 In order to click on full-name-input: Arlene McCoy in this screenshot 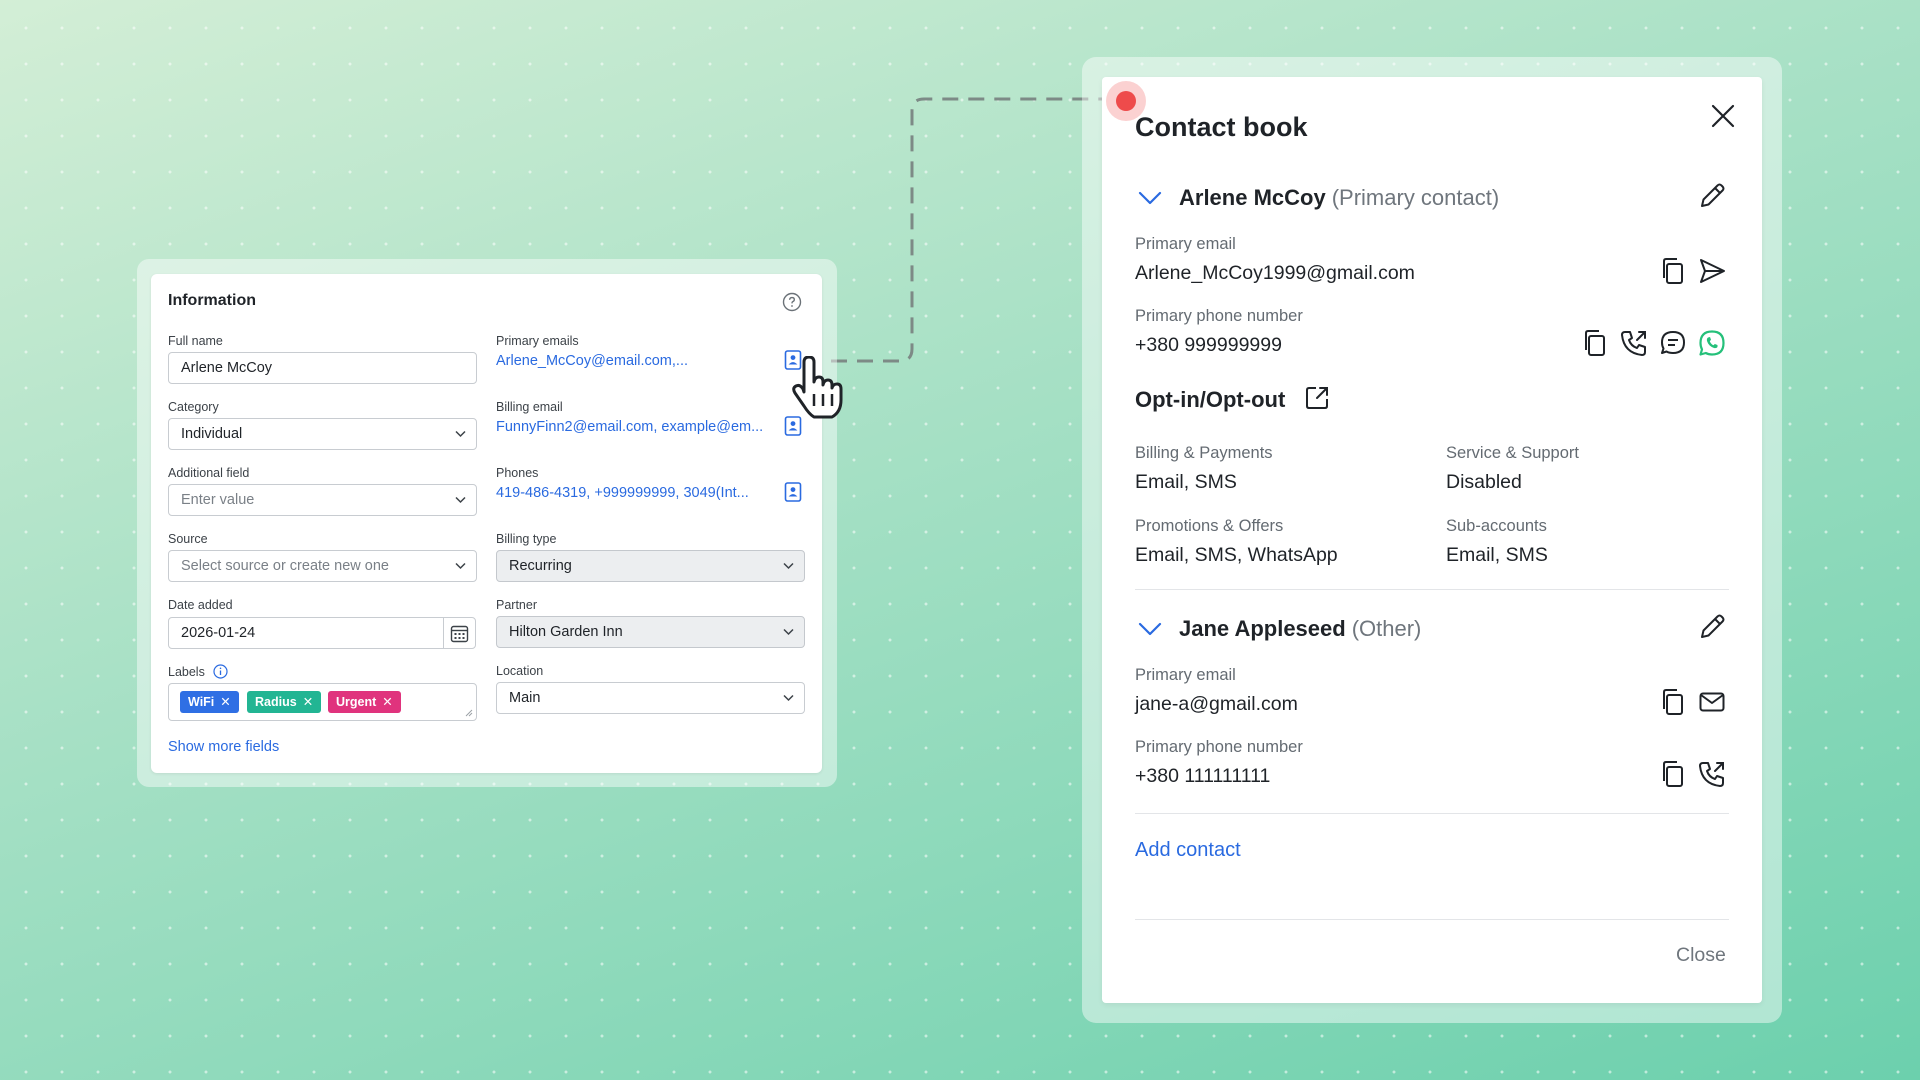, I will do `click(322, 368)`.